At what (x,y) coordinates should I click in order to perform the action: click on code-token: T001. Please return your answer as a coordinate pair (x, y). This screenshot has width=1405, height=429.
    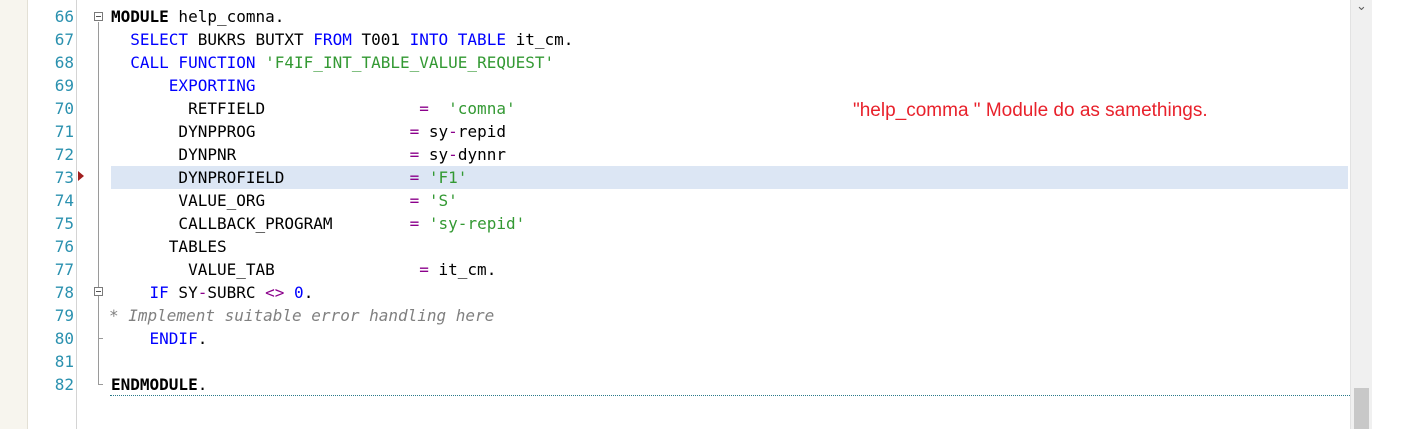
    Looking at the image, I should click on (380, 39).